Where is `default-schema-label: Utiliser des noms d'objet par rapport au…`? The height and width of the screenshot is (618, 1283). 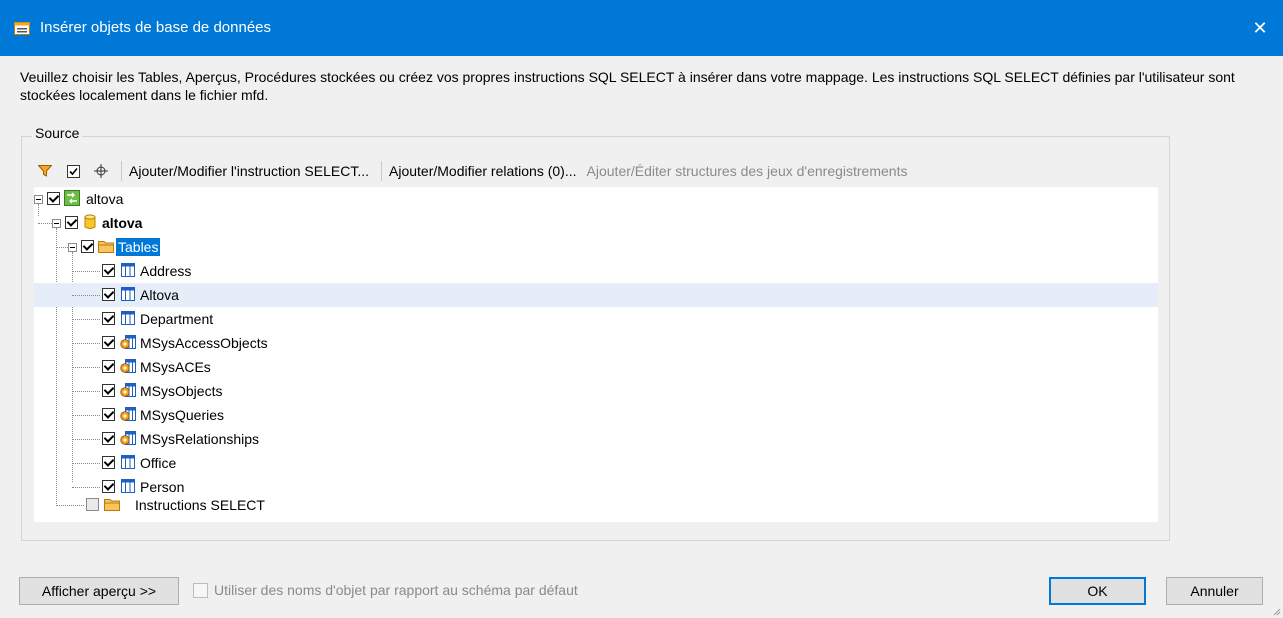 default-schema-label: Utiliser des noms d'objet par rapport au… is located at coordinates (396, 590).